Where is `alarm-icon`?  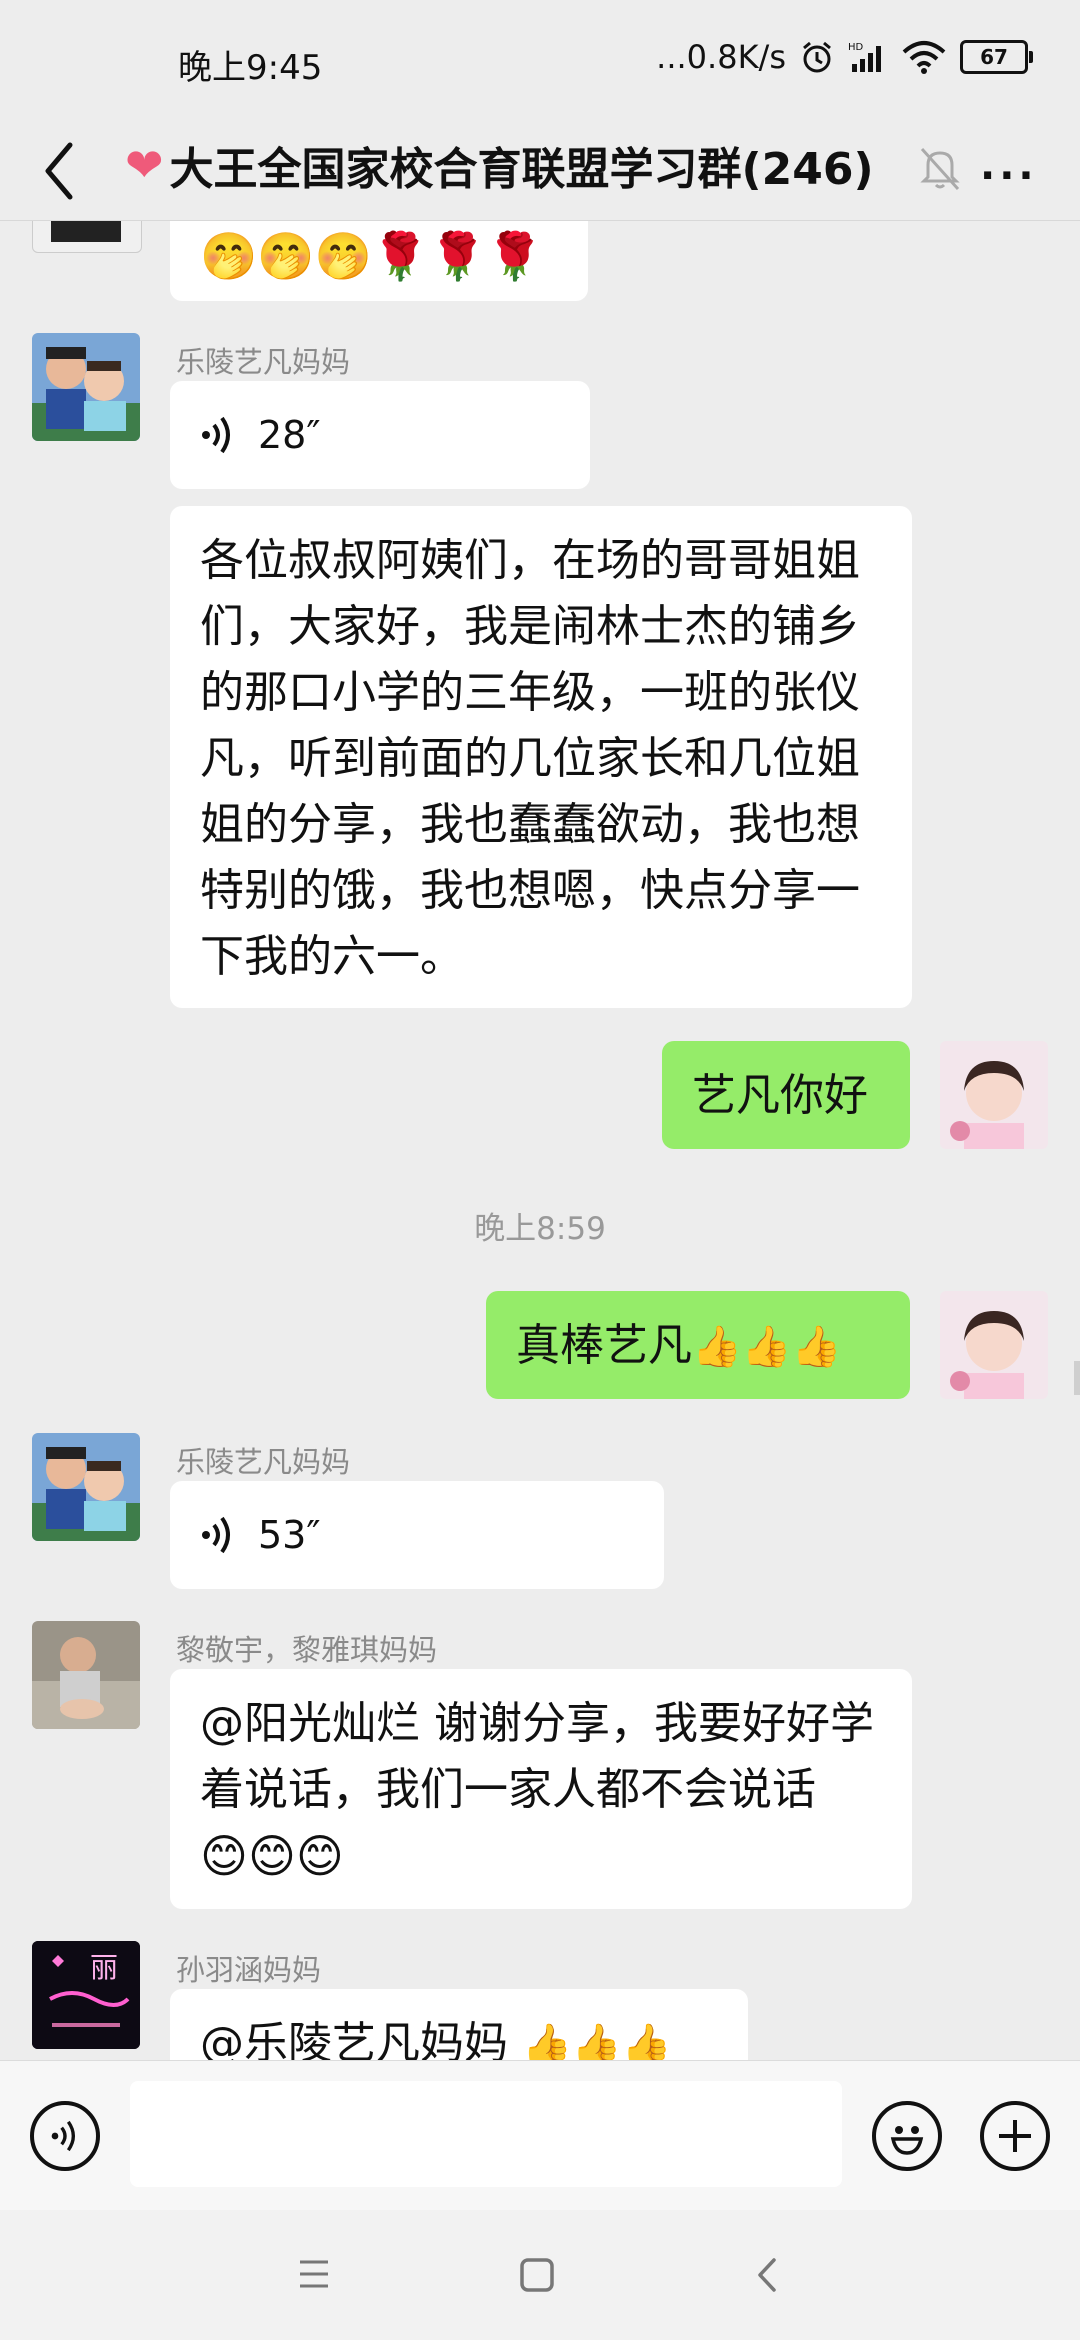
alarm-icon is located at coordinates (817, 57).